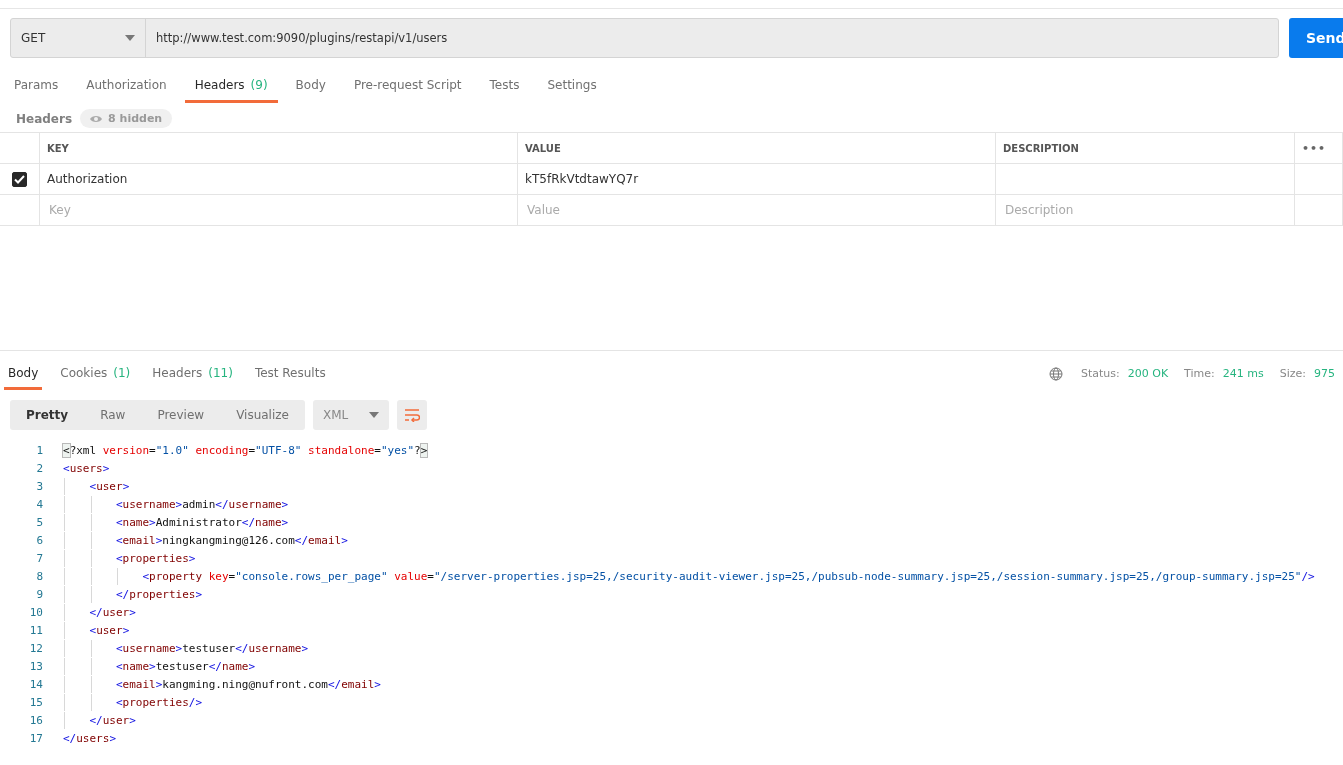 The height and width of the screenshot is (765, 1343). Describe the element at coordinates (95, 374) in the screenshot. I see `response-tab: Cookies (1)` at that location.